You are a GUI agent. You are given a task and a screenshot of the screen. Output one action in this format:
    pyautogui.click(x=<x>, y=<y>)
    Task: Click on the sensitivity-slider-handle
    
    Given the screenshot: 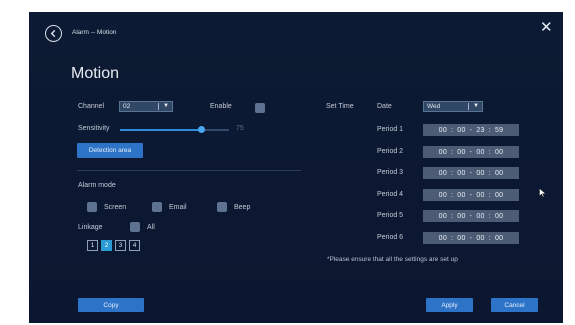 What is the action you would take?
    pyautogui.click(x=201, y=129)
    